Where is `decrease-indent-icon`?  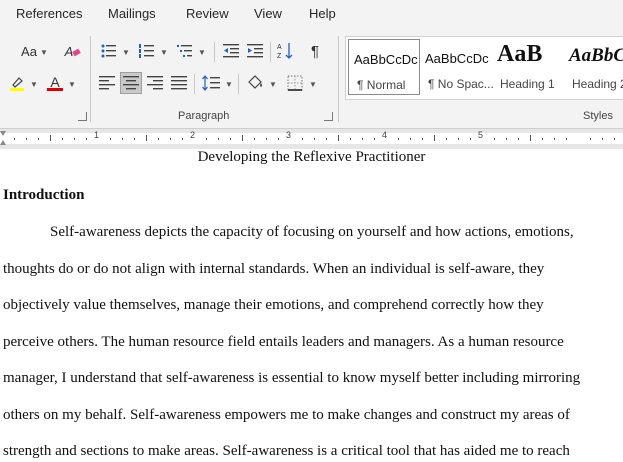
decrease-indent-icon is located at coordinates (231, 51).